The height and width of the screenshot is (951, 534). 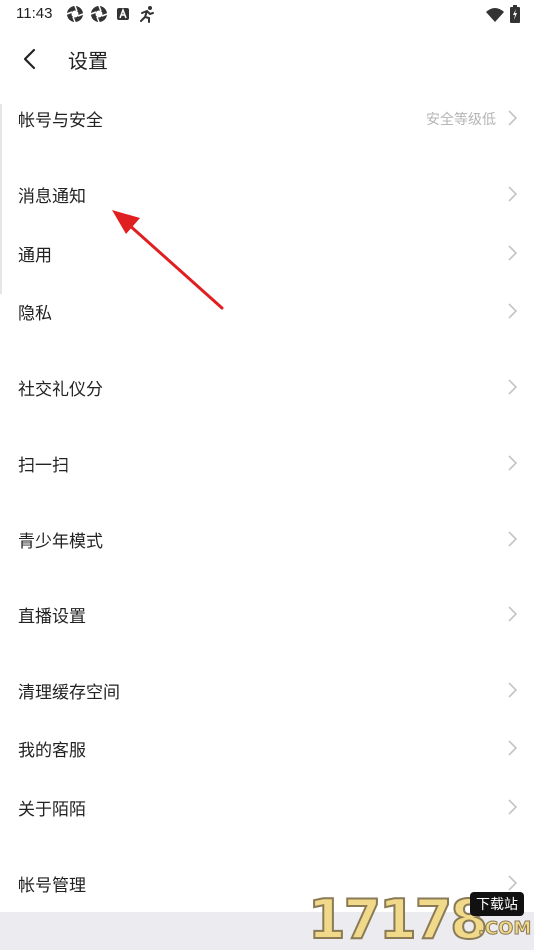 I want to click on chevron-left-icon, so click(x=29, y=59).